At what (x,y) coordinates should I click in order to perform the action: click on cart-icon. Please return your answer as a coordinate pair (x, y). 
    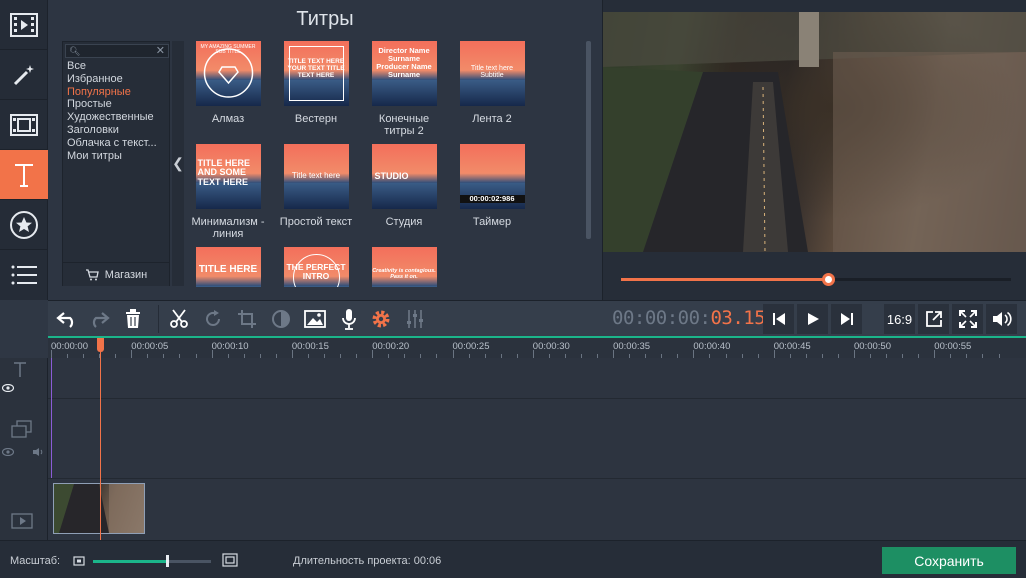
    Looking at the image, I should click on (92, 274).